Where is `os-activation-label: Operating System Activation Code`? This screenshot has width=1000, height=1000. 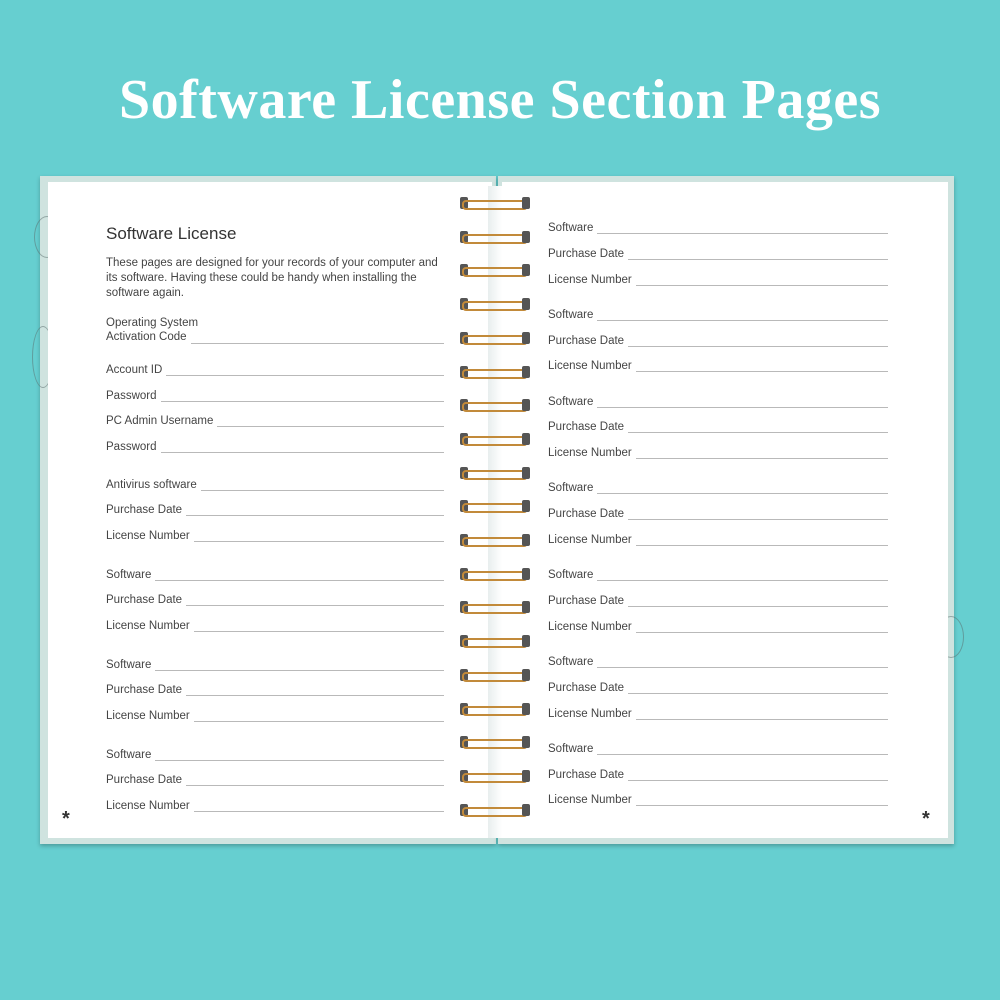
os-activation-label: Operating System Activation Code is located at coordinates (275, 330).